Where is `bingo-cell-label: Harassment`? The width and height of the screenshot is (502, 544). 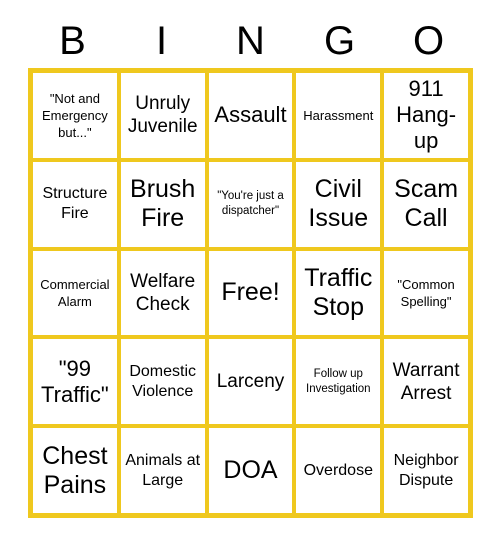 bingo-cell-label: Harassment is located at coordinates (338, 115).